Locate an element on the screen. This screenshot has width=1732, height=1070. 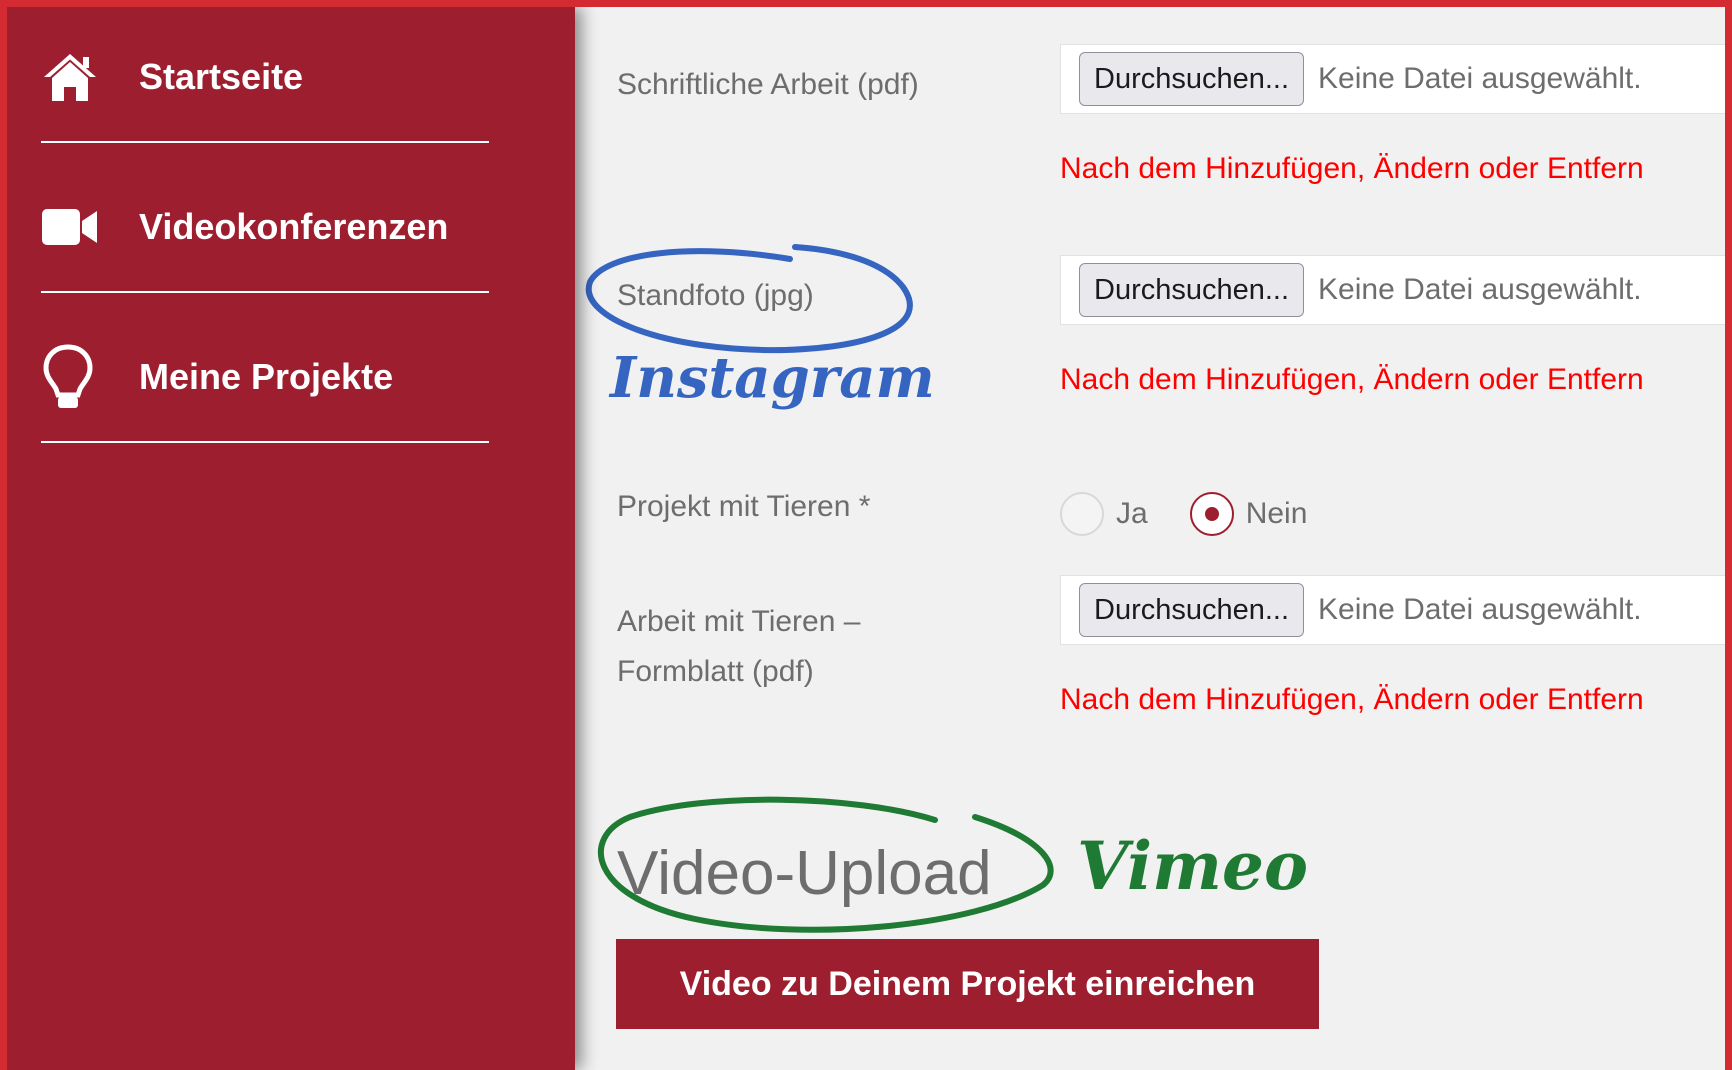
nav-item-meine-projekte: Meine Projekte is located at coordinates (265, 377).